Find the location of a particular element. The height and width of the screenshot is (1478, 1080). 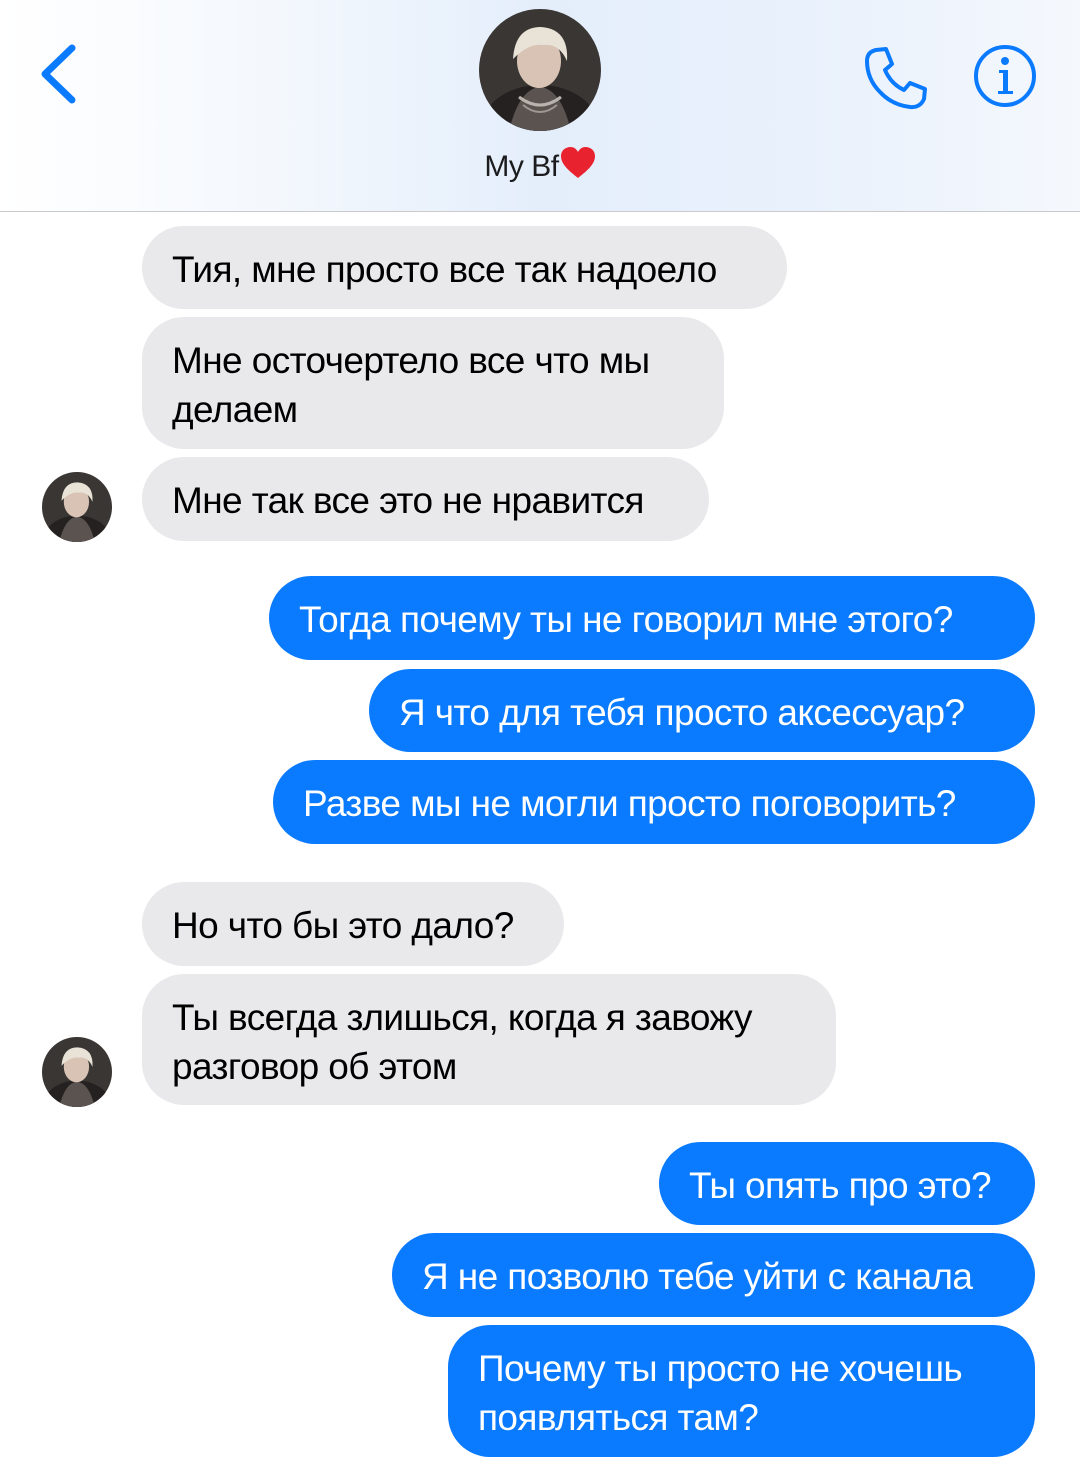

message-text-line: появляться там? is located at coordinates (618, 1417).